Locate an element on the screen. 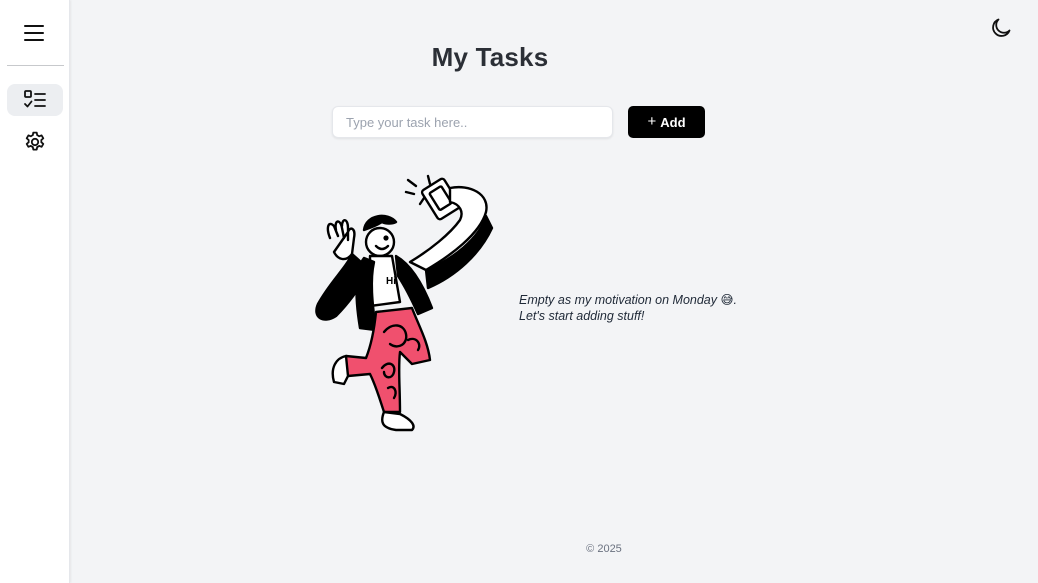  page-title: My Tasks is located at coordinates (490, 57).